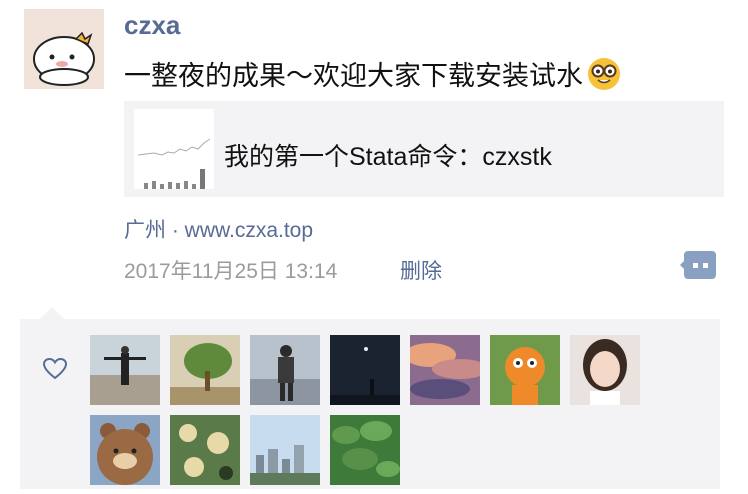  What do you see at coordinates (353, 76) in the screenshot?
I see `post-text: 一整夜的成果～欢迎大家下载安装试水` at bounding box center [353, 76].